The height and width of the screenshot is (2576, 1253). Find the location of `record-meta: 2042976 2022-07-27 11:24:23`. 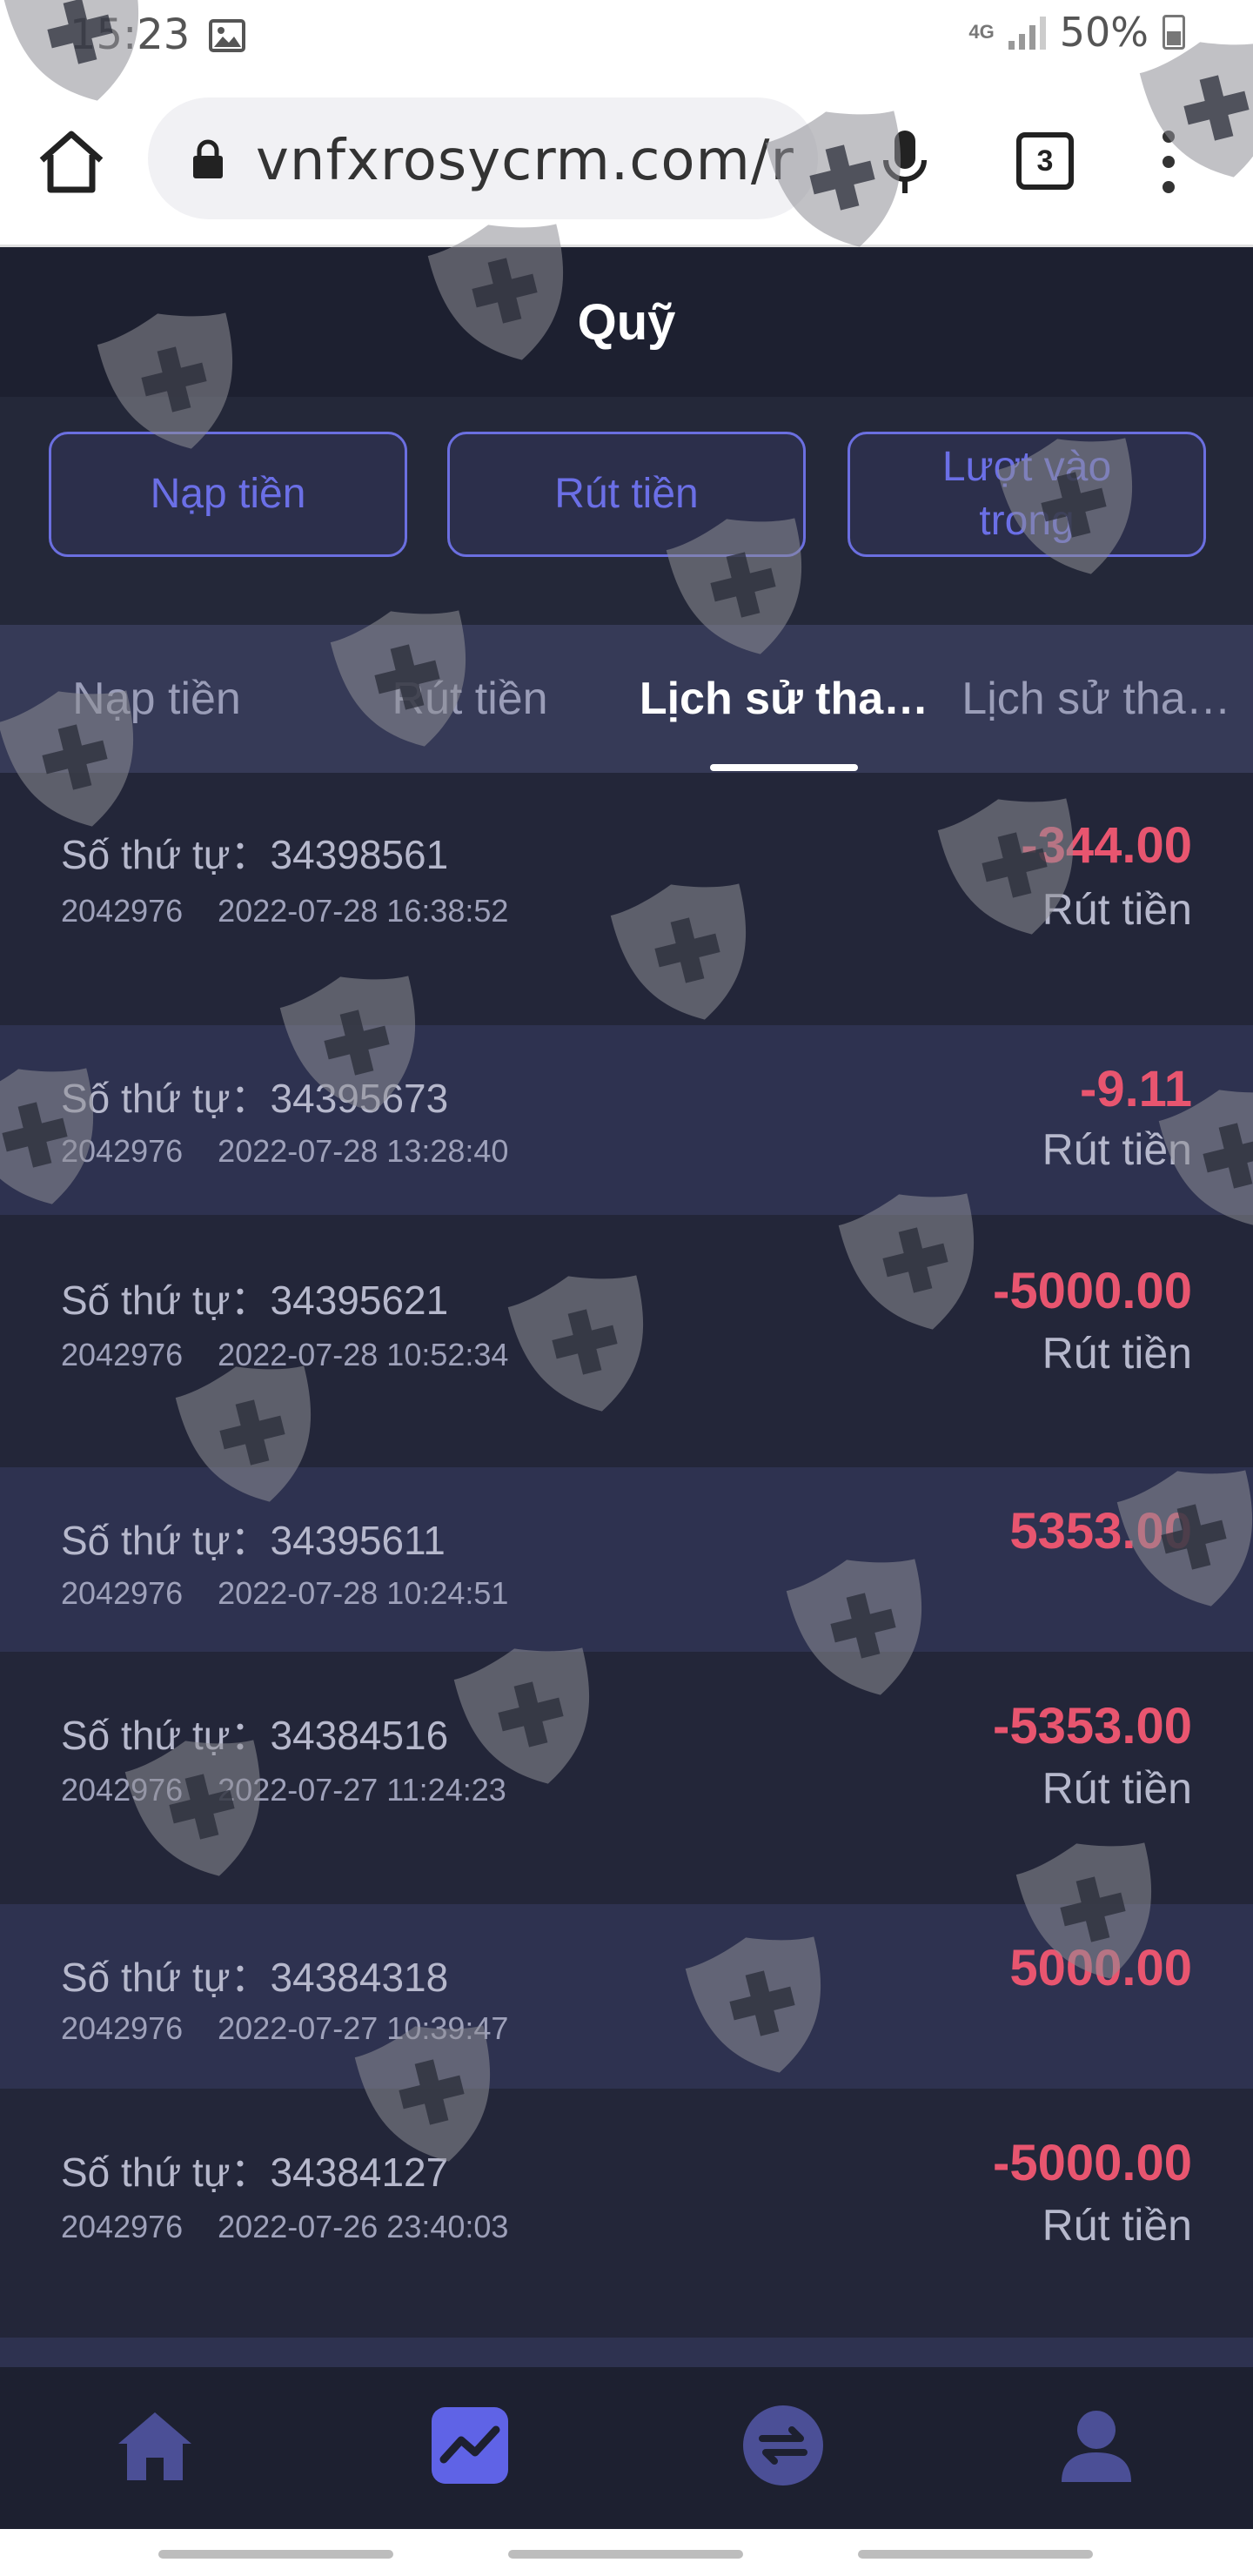

record-meta: 2042976 2022-07-27 11:24:23 is located at coordinates (283, 1790).